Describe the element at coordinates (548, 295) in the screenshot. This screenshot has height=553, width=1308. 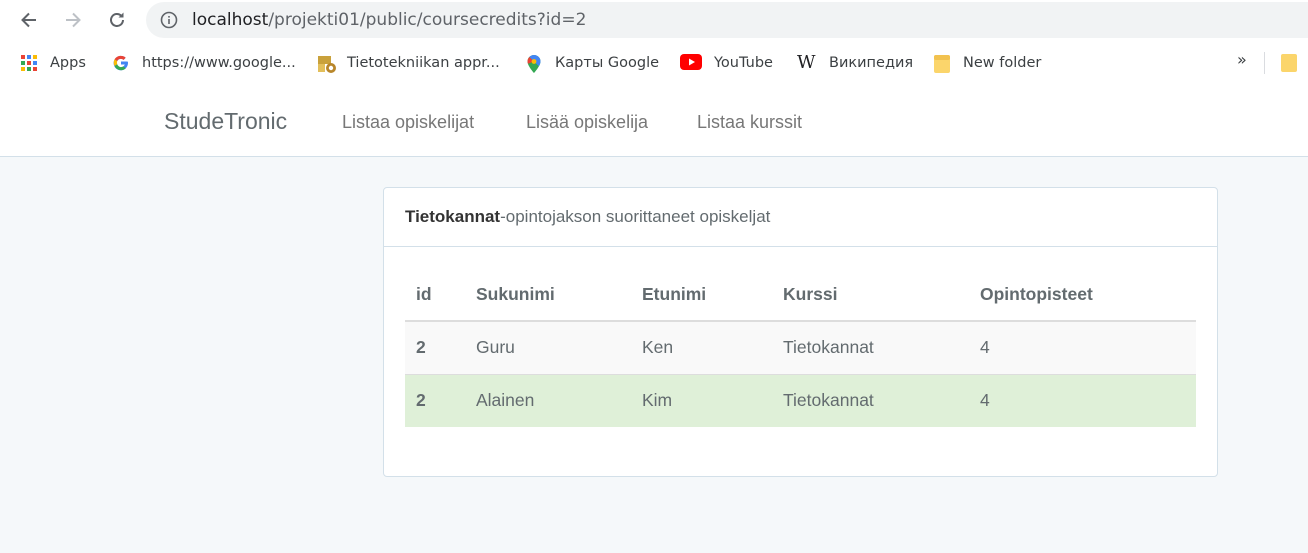
I see `column-header-sukunimi: Sukunimi` at that location.